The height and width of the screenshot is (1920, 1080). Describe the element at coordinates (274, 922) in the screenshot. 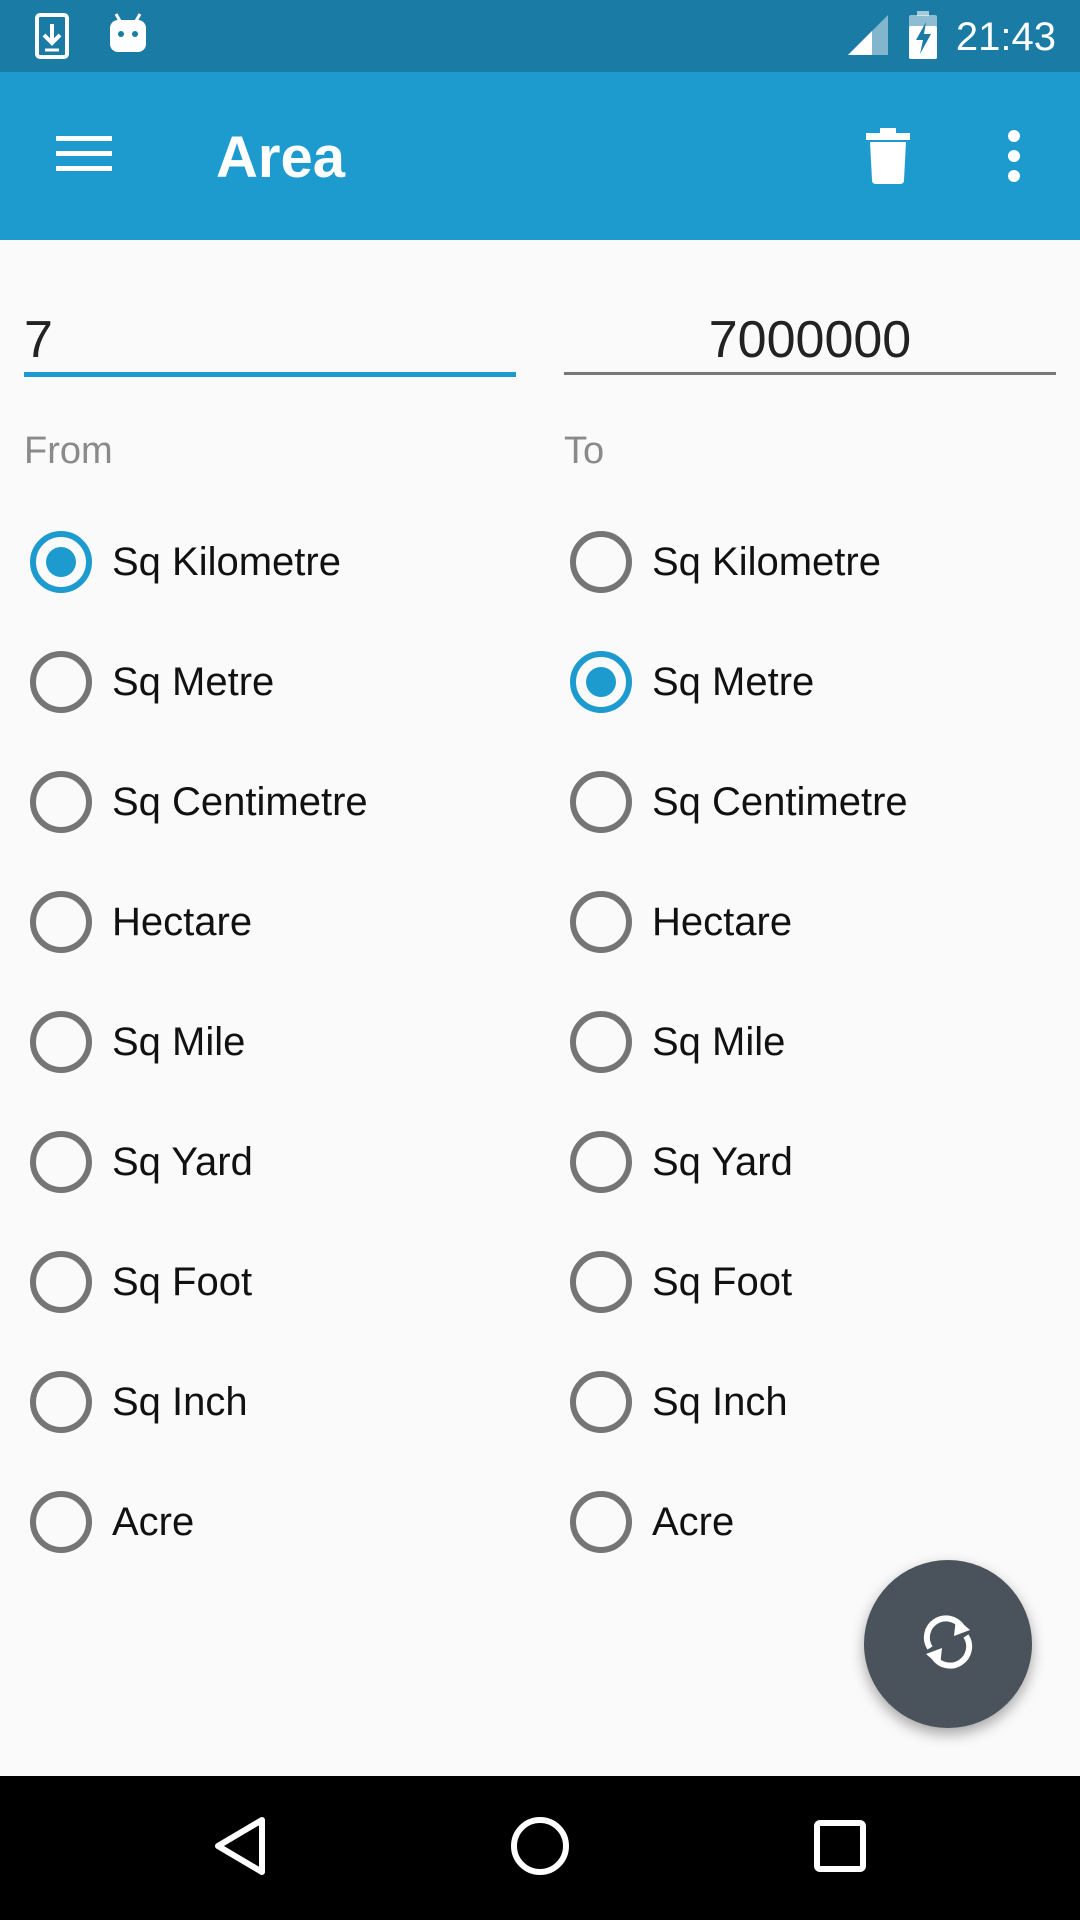

I see `from-radio-hectare: Hectare` at that location.